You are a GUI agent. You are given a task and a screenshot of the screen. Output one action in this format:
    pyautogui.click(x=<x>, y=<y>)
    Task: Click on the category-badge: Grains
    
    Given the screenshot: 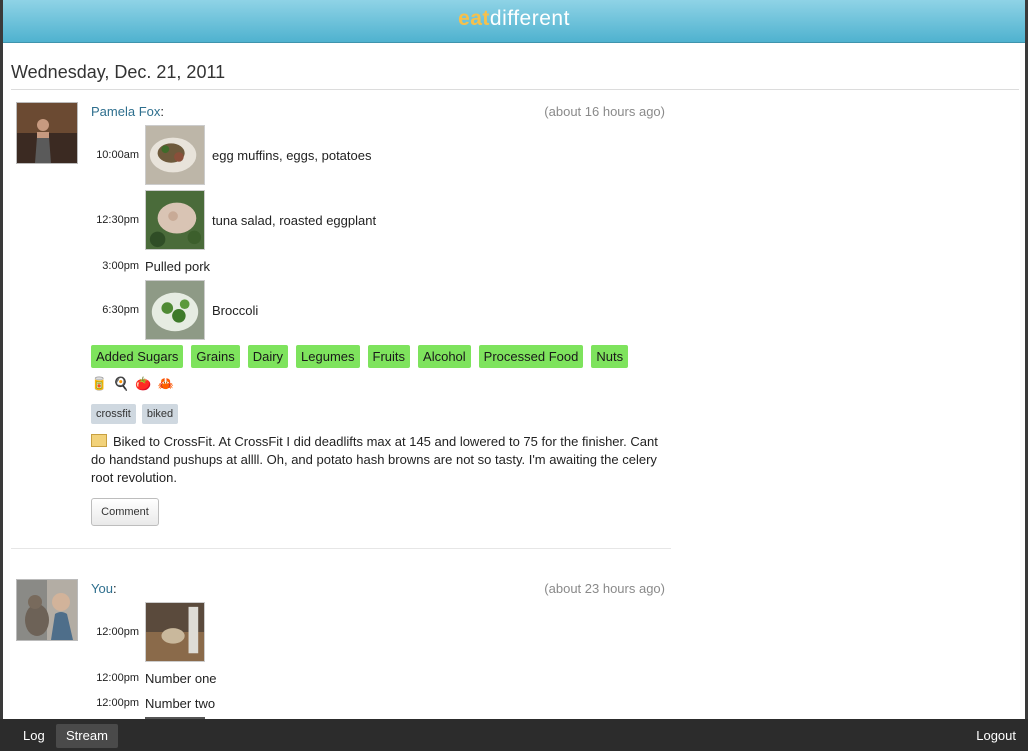 What is the action you would take?
    pyautogui.click(x=215, y=356)
    